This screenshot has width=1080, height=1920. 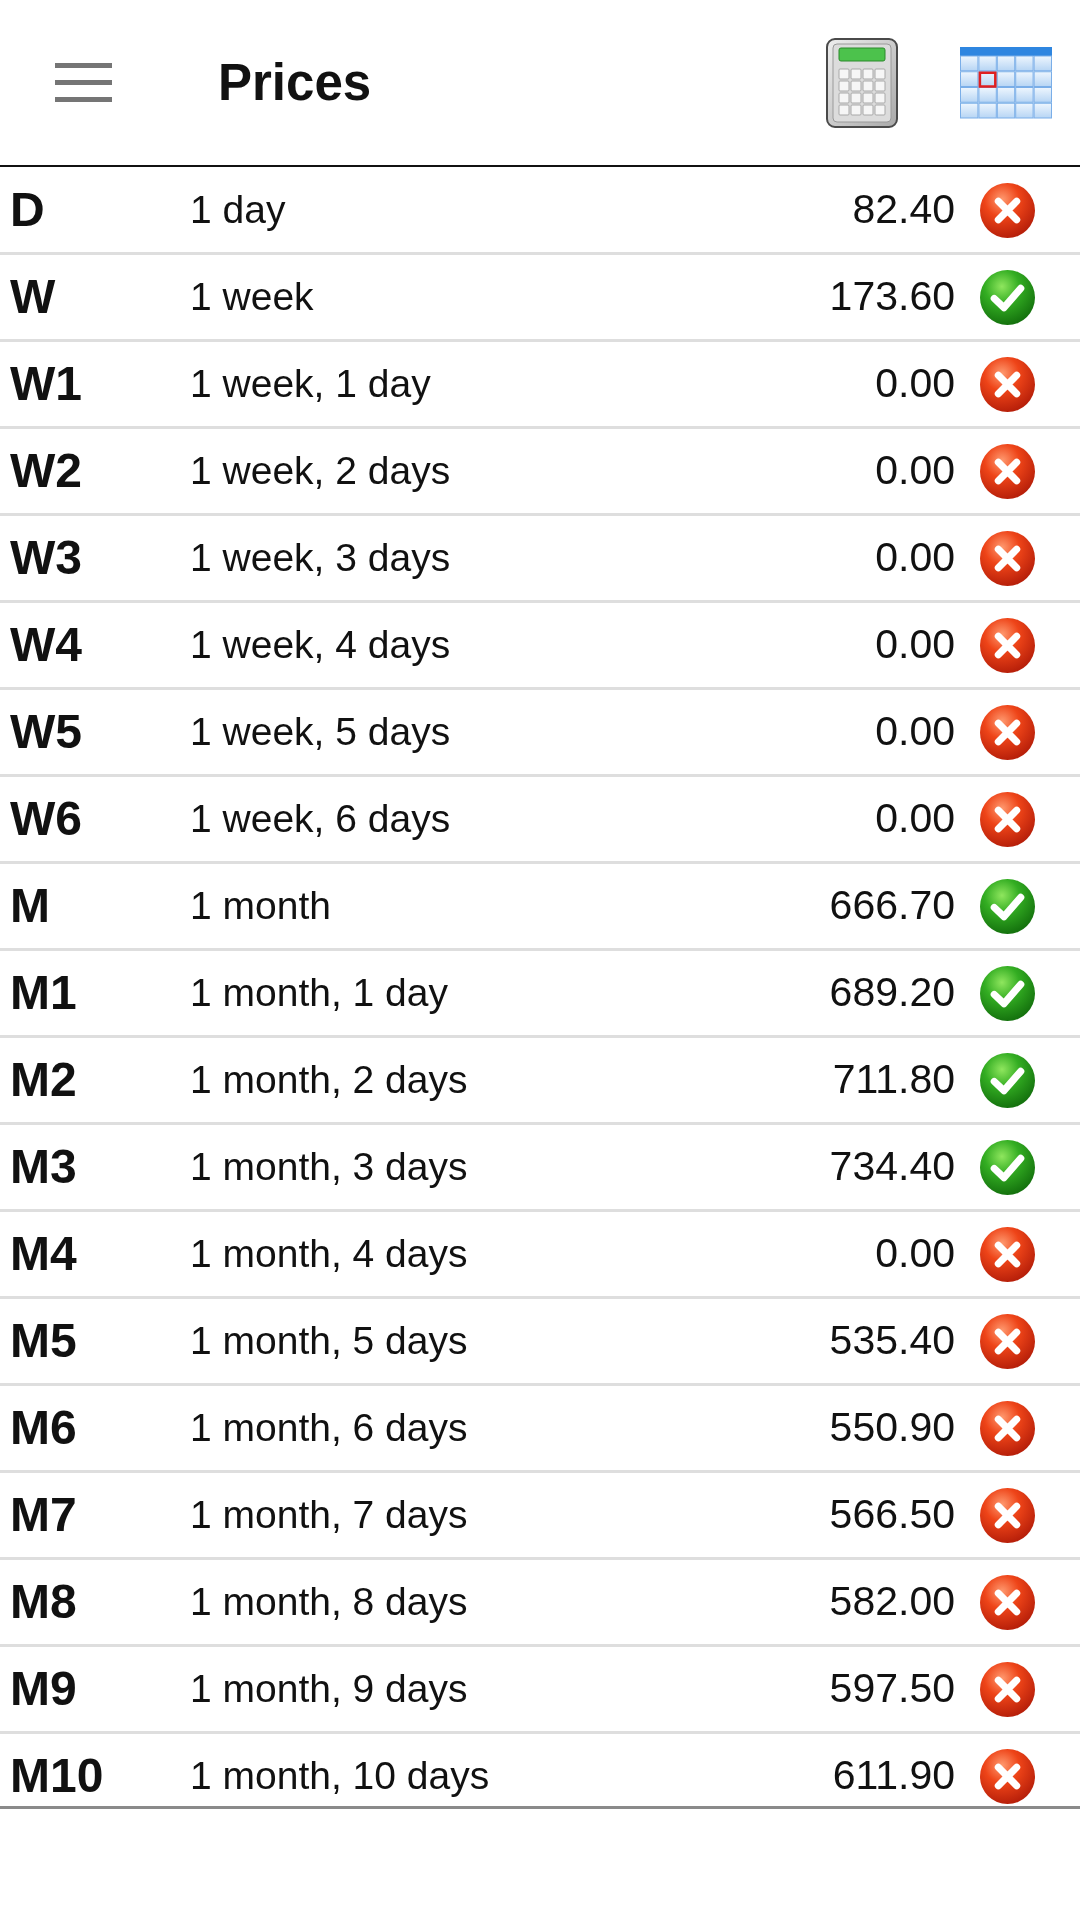 What do you see at coordinates (44, 1341) in the screenshot?
I see `rate-code: M5` at bounding box center [44, 1341].